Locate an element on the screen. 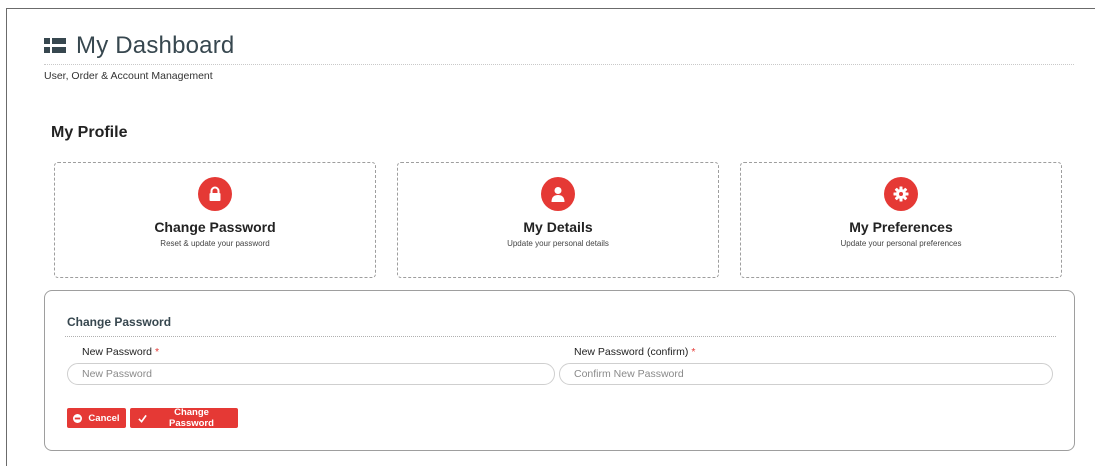  gear-icon is located at coordinates (901, 194).